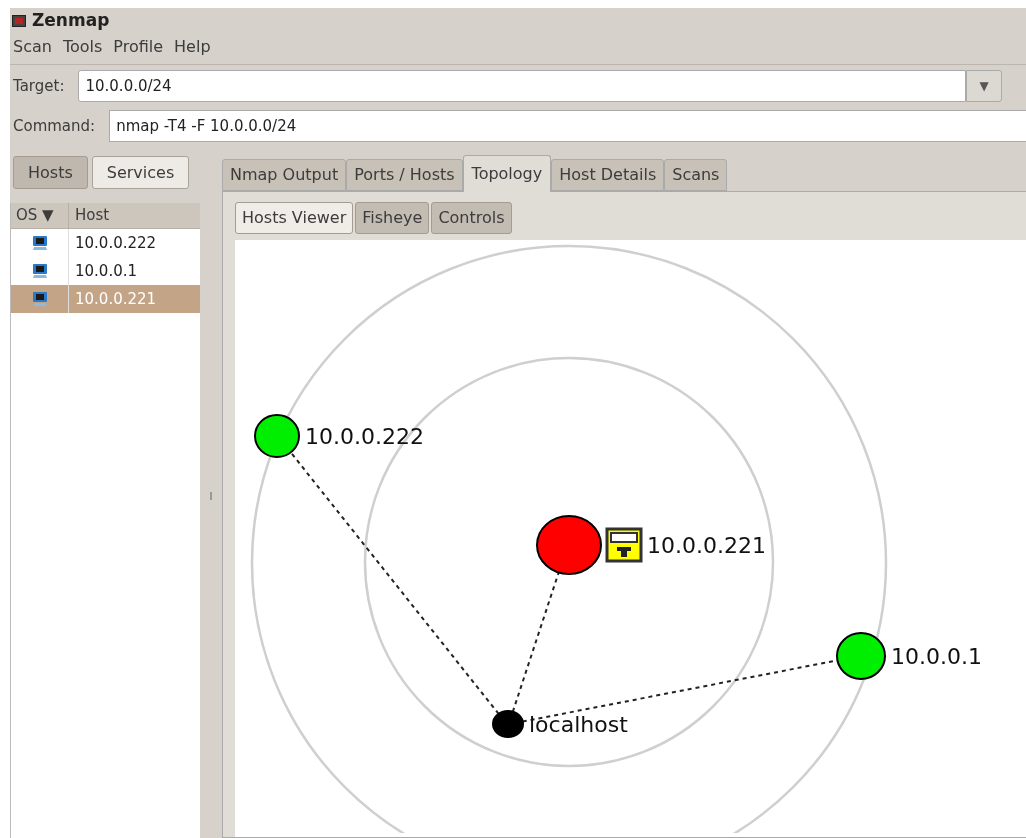 The width and height of the screenshot is (1026, 838). What do you see at coordinates (106, 271) in the screenshot?
I see `host-cell-text: 10.0.0.1` at bounding box center [106, 271].